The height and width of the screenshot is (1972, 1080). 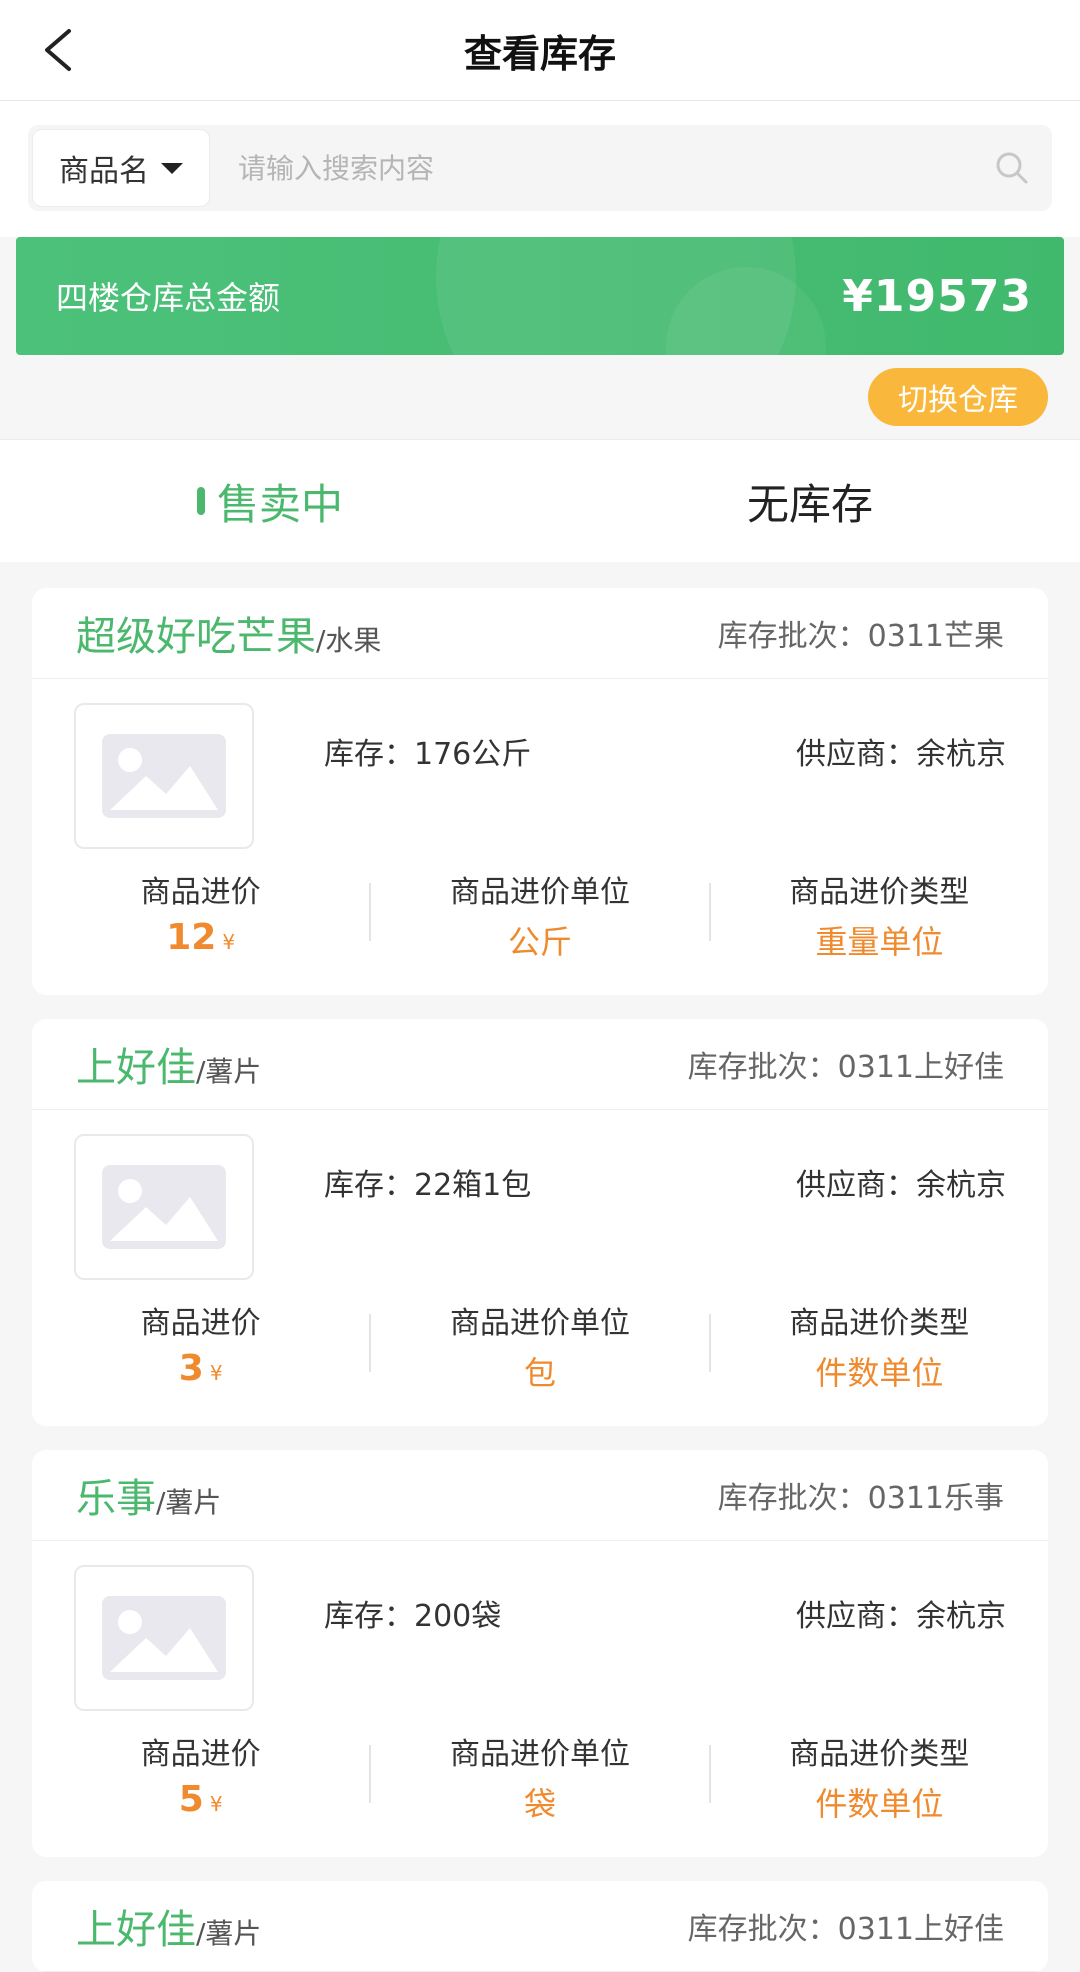 I want to click on stat-price-unit: 商品进价单位 包, so click(x=539, y=1351).